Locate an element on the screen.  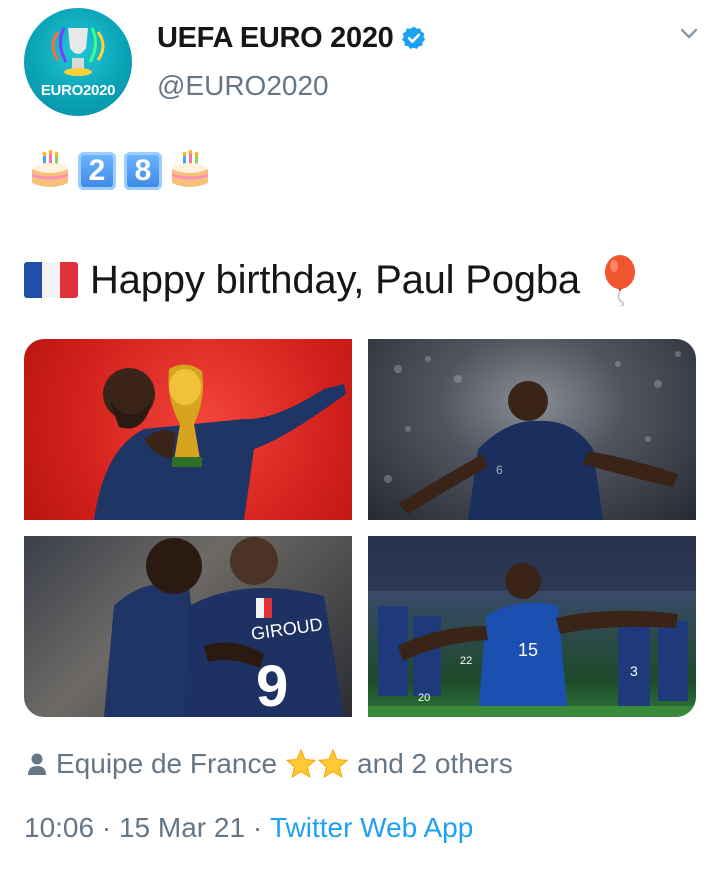
svg-text: 15 is located at coordinates (528, 650).